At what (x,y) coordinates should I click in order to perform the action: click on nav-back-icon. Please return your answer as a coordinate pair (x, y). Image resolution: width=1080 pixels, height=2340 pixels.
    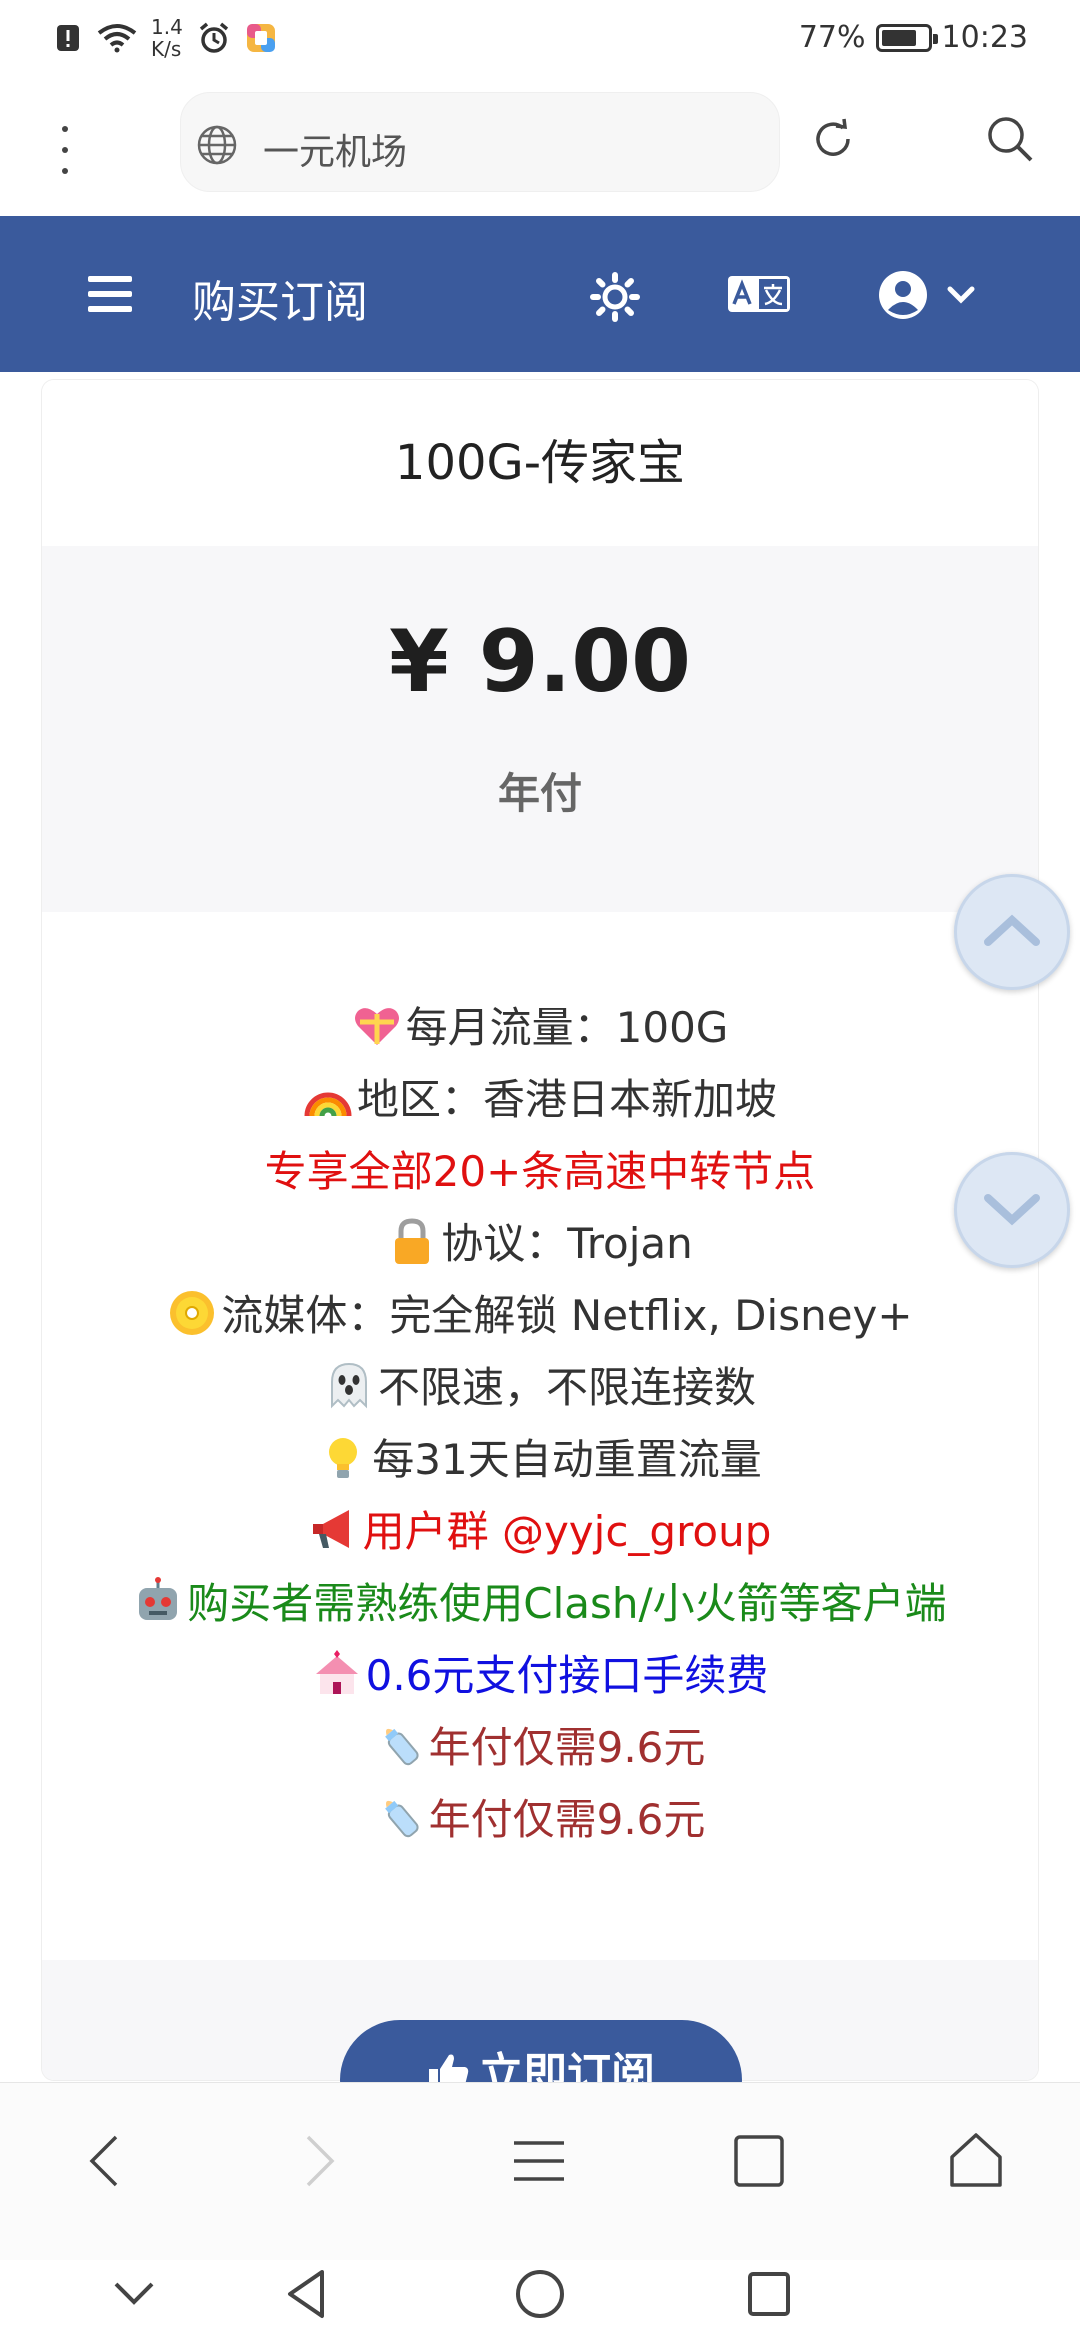
    Looking at the image, I should click on (307, 2294).